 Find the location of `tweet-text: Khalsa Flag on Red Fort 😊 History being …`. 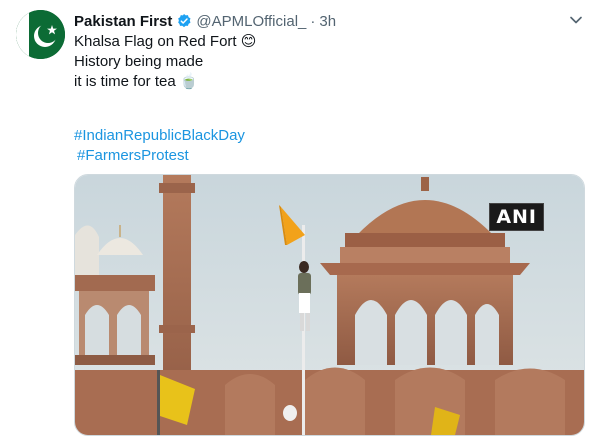

tweet-text: Khalsa Flag on Red Fort 😊 History being … is located at coordinates (324, 62).